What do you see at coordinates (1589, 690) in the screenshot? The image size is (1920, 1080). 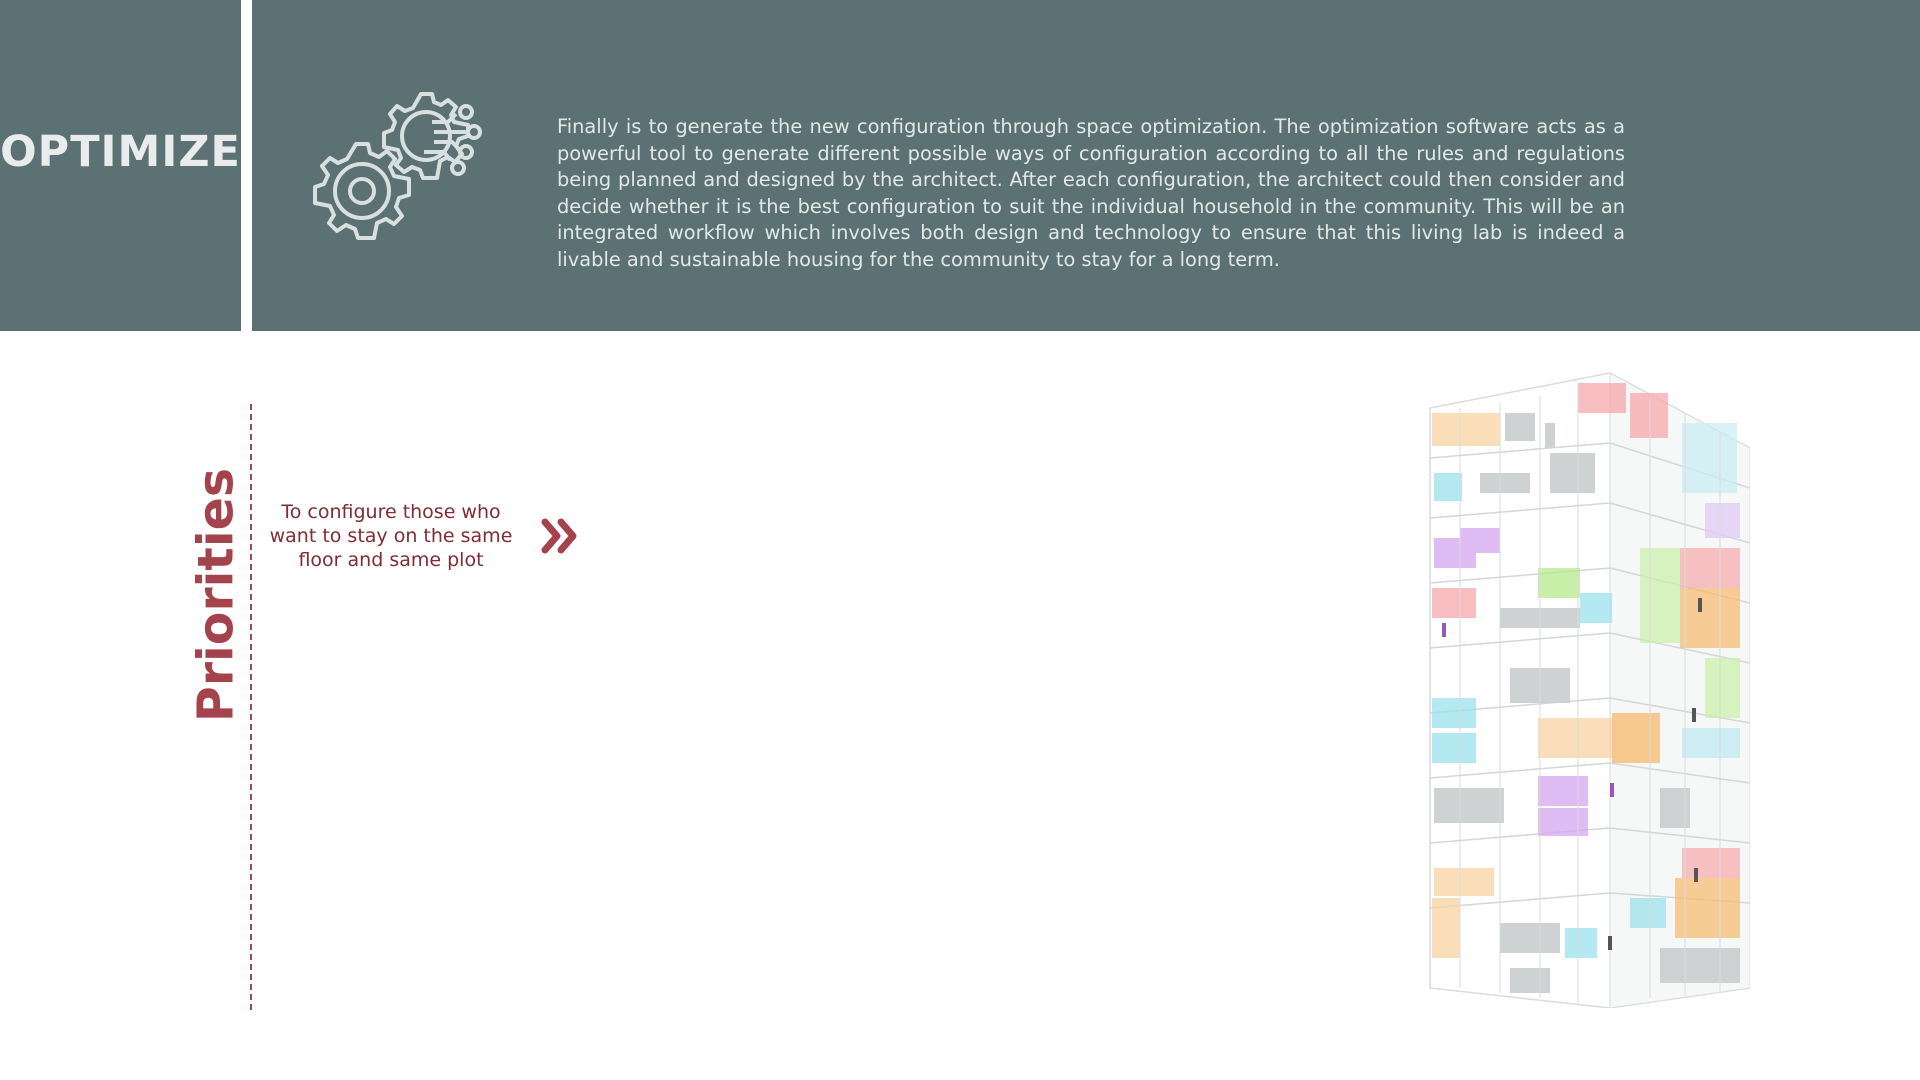 I see `building-axonometric-illustration` at bounding box center [1589, 690].